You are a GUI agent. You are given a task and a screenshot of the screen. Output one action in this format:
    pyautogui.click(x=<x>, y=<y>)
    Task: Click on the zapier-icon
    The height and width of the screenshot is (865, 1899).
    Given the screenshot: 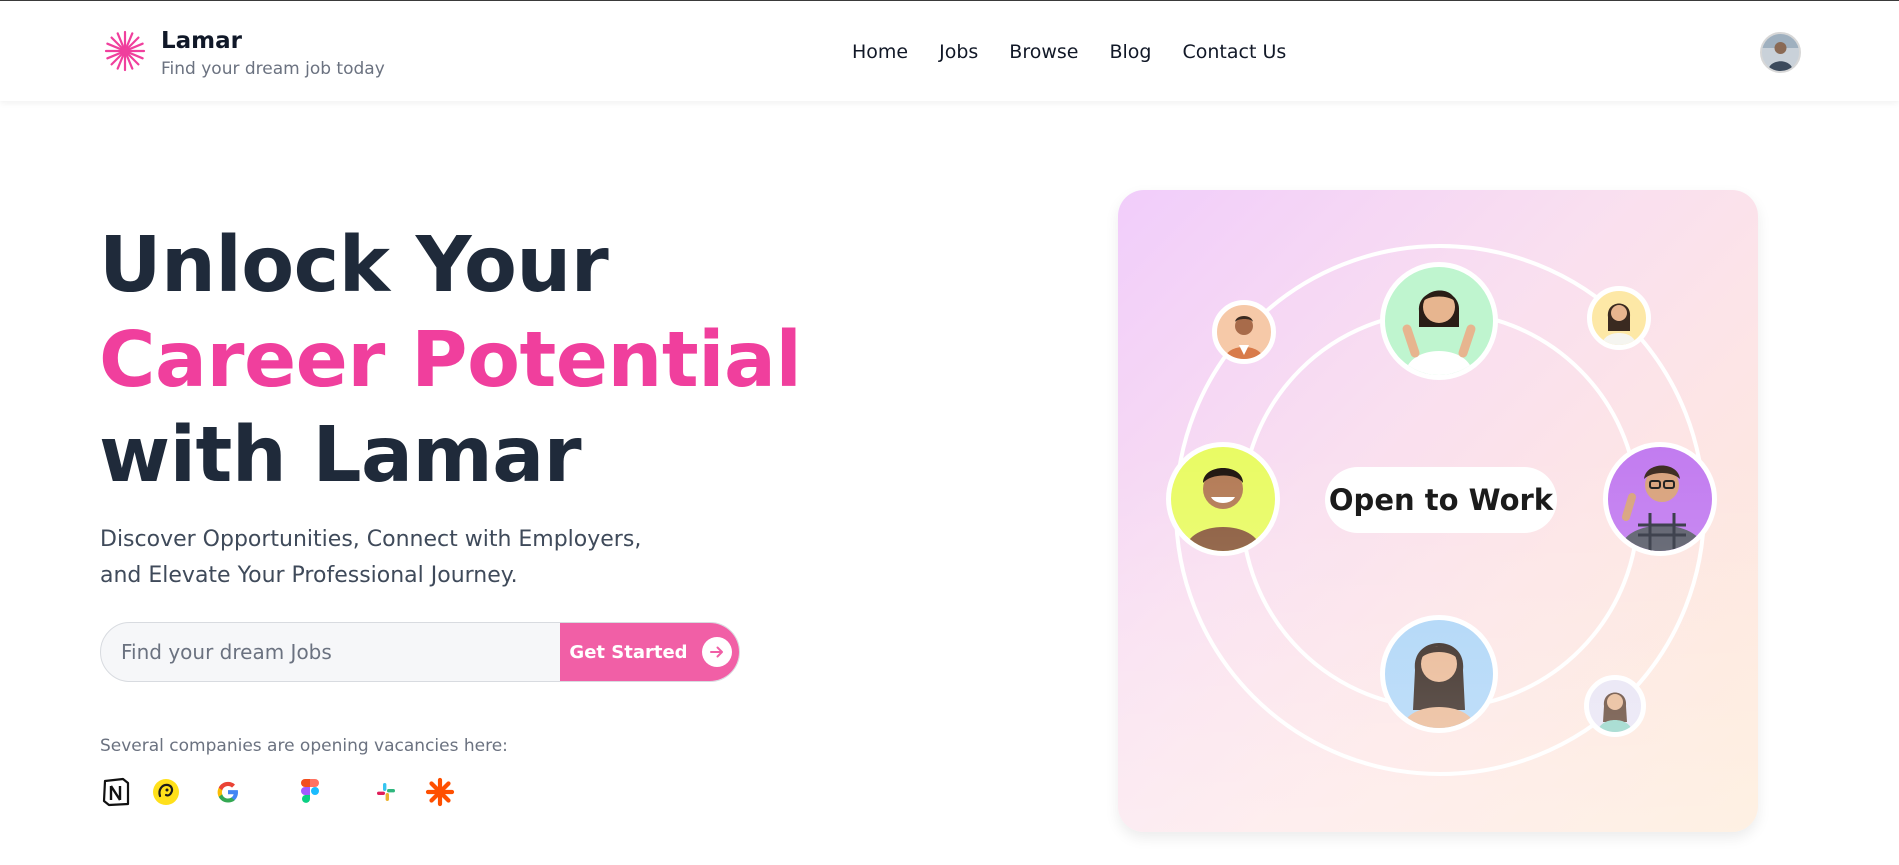 What is the action you would take?
    pyautogui.click(x=440, y=792)
    